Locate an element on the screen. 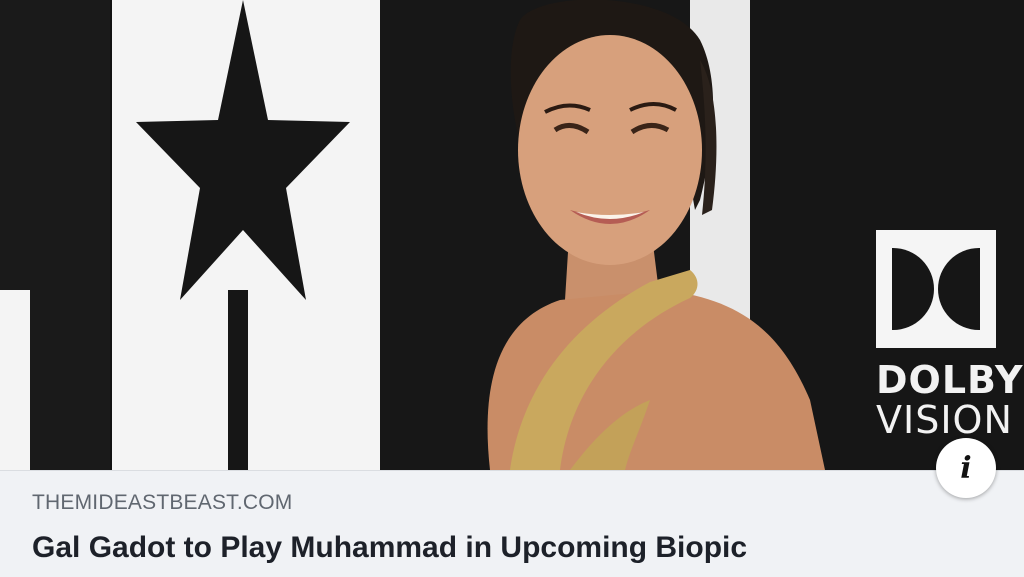 The width and height of the screenshot is (1024, 577). star-graphic is located at coordinates (243, 150).